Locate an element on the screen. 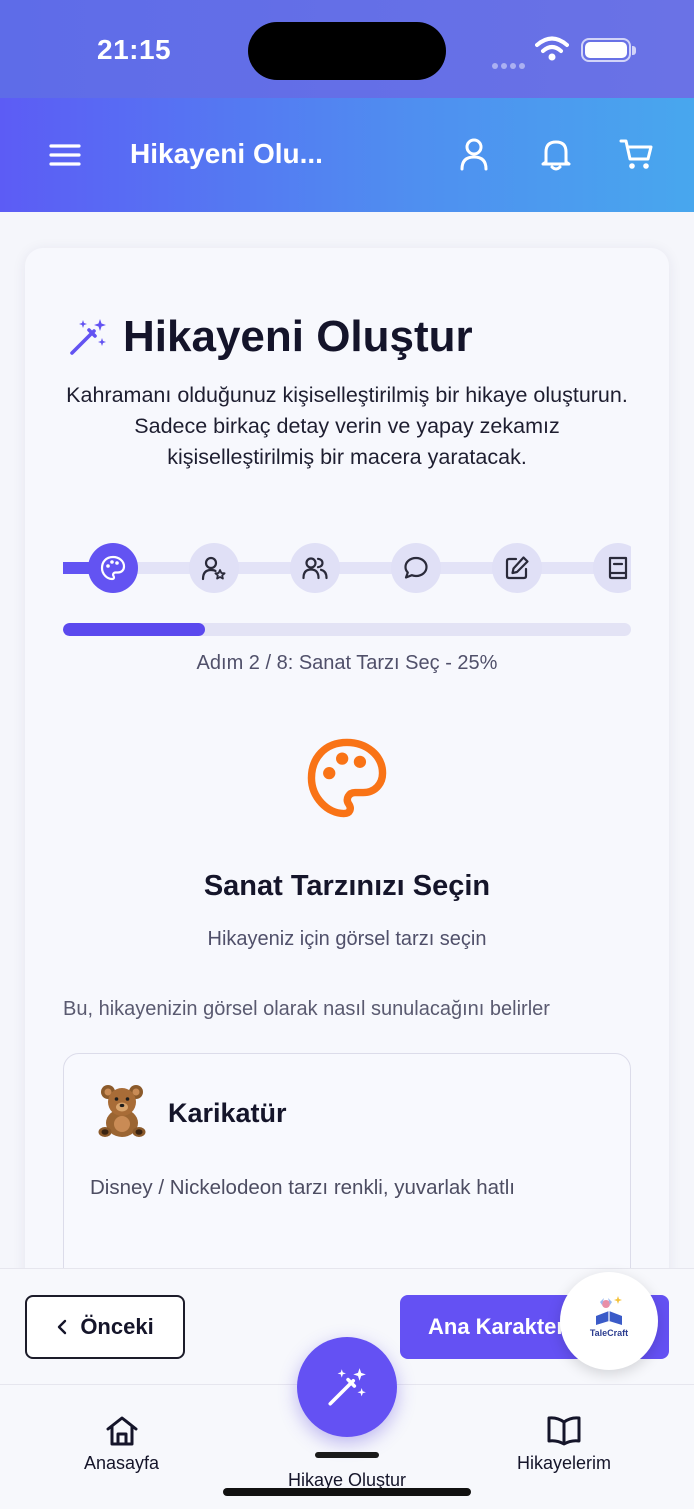  tab-my-stories: Hikayelerim is located at coordinates (564, 1444).